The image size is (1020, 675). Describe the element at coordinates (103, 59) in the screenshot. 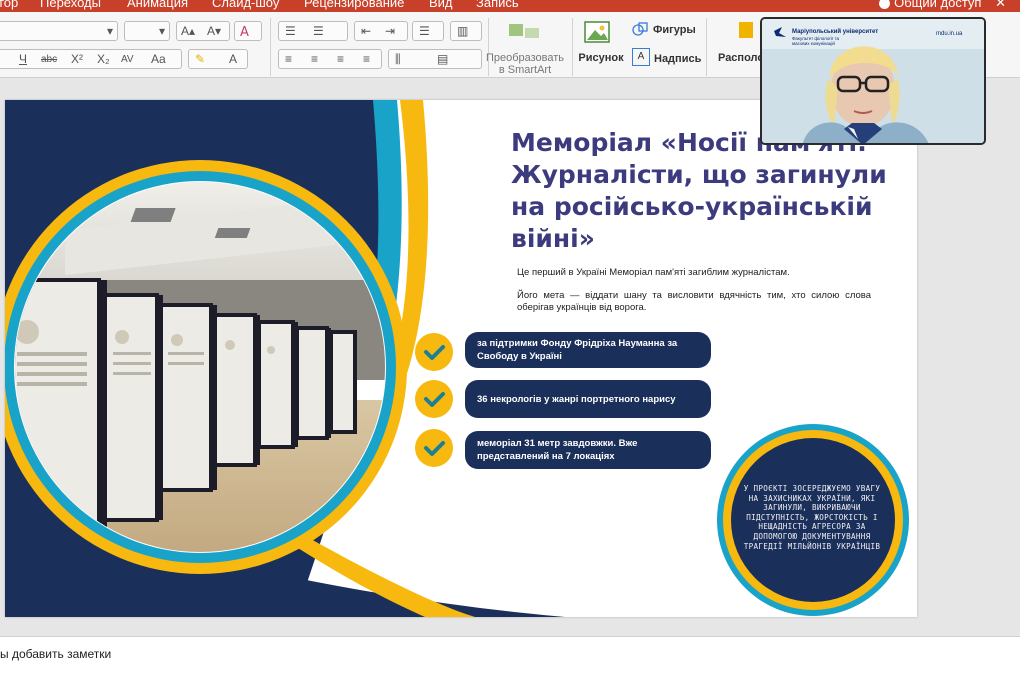

I see `subscript-button: X₂` at that location.